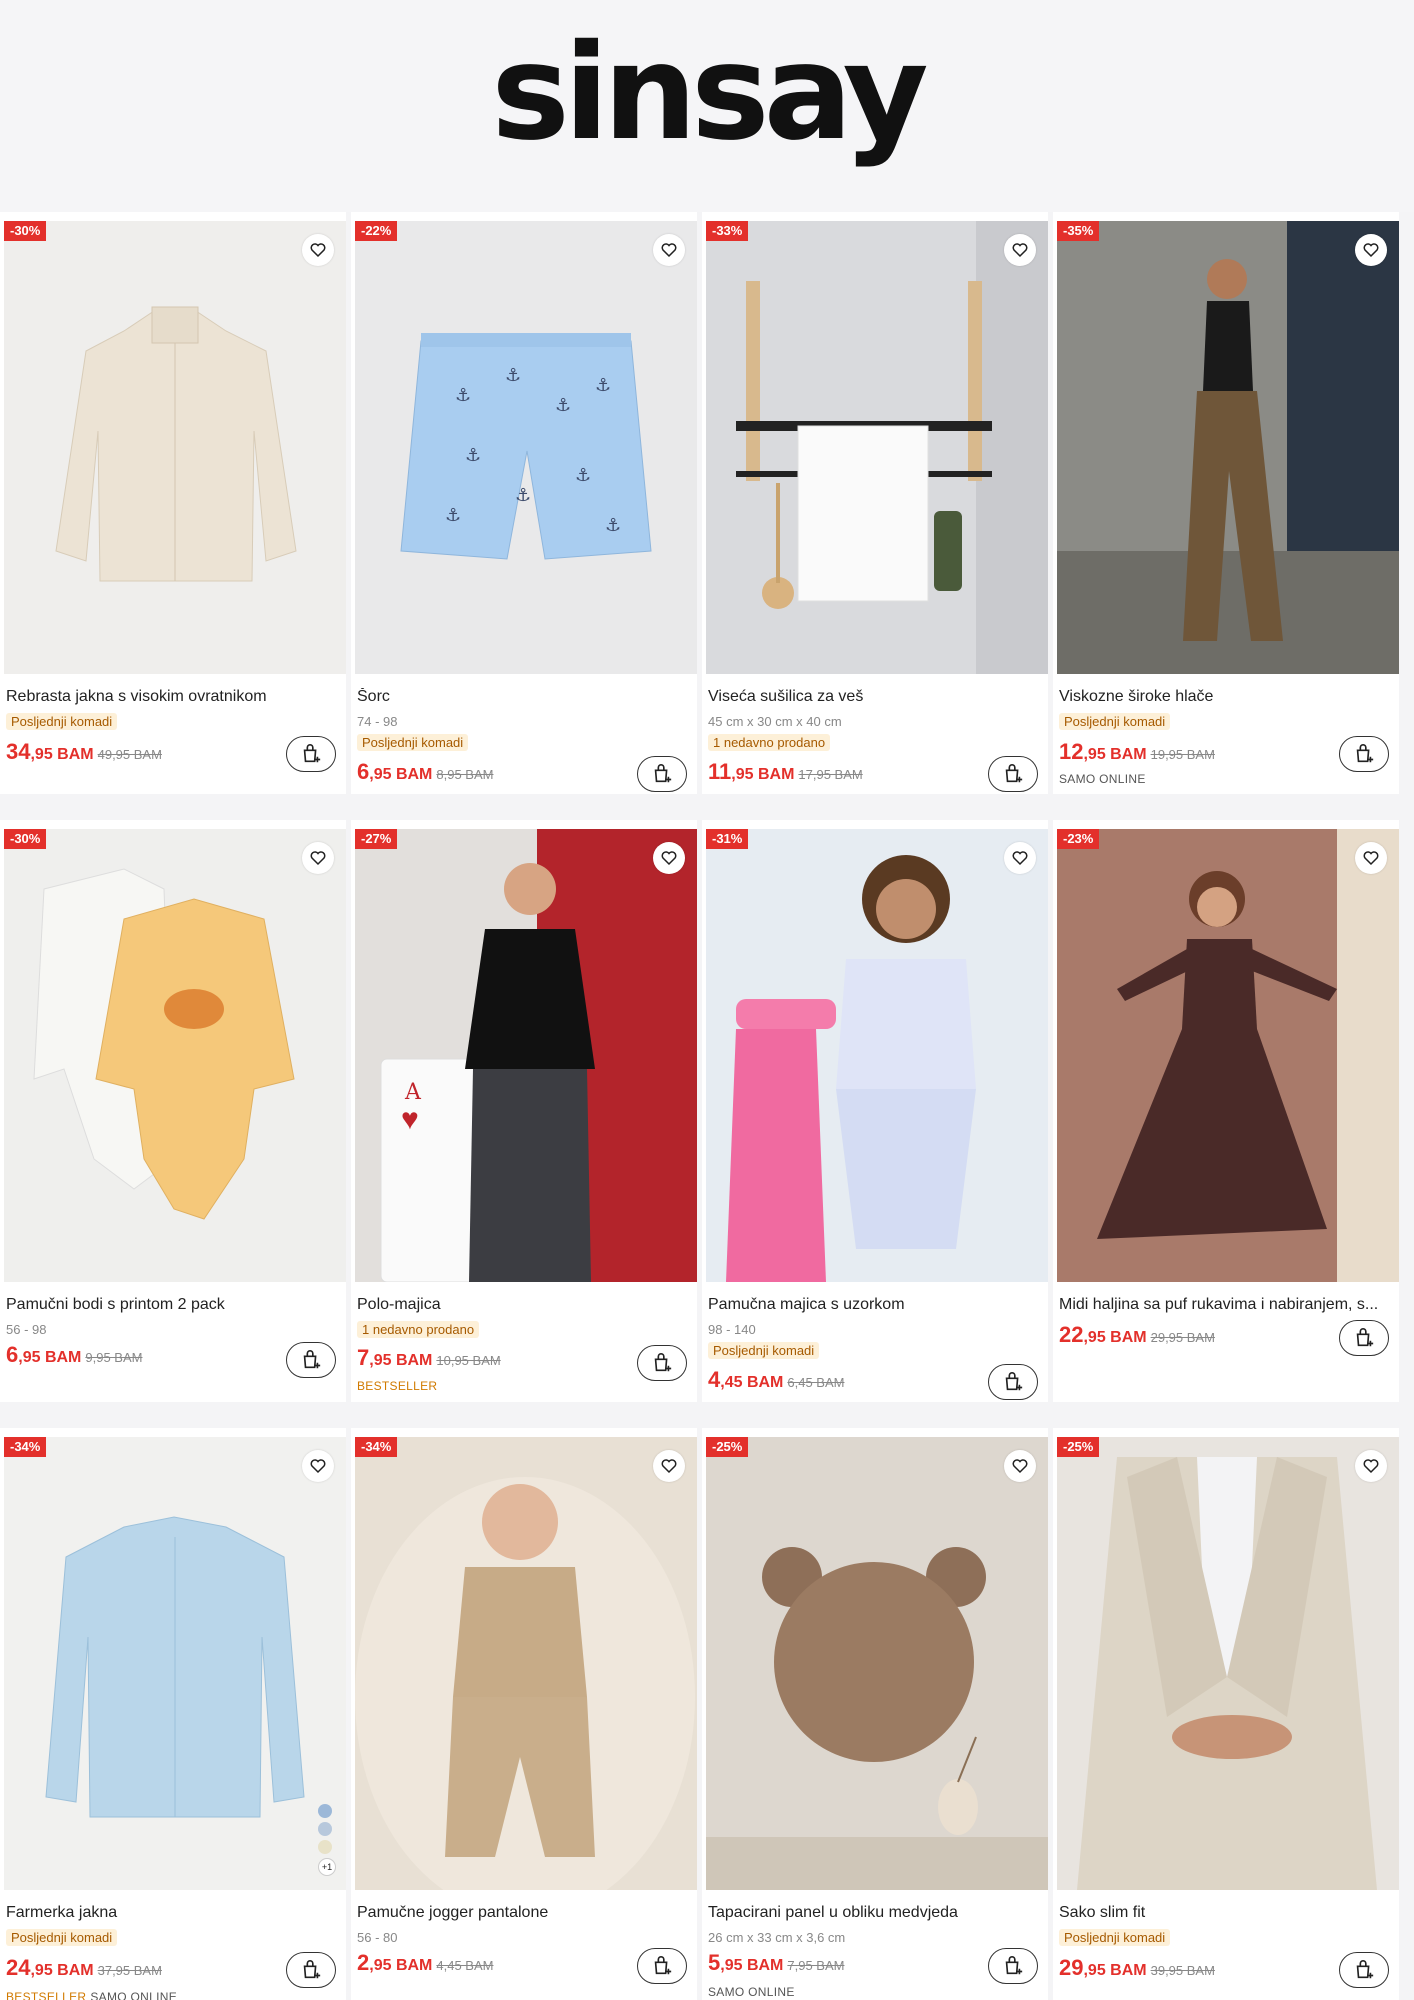 Image resolution: width=1414 pixels, height=2000 pixels. Describe the element at coordinates (522, 1305) in the screenshot. I see `product-name: Polo-majica` at that location.